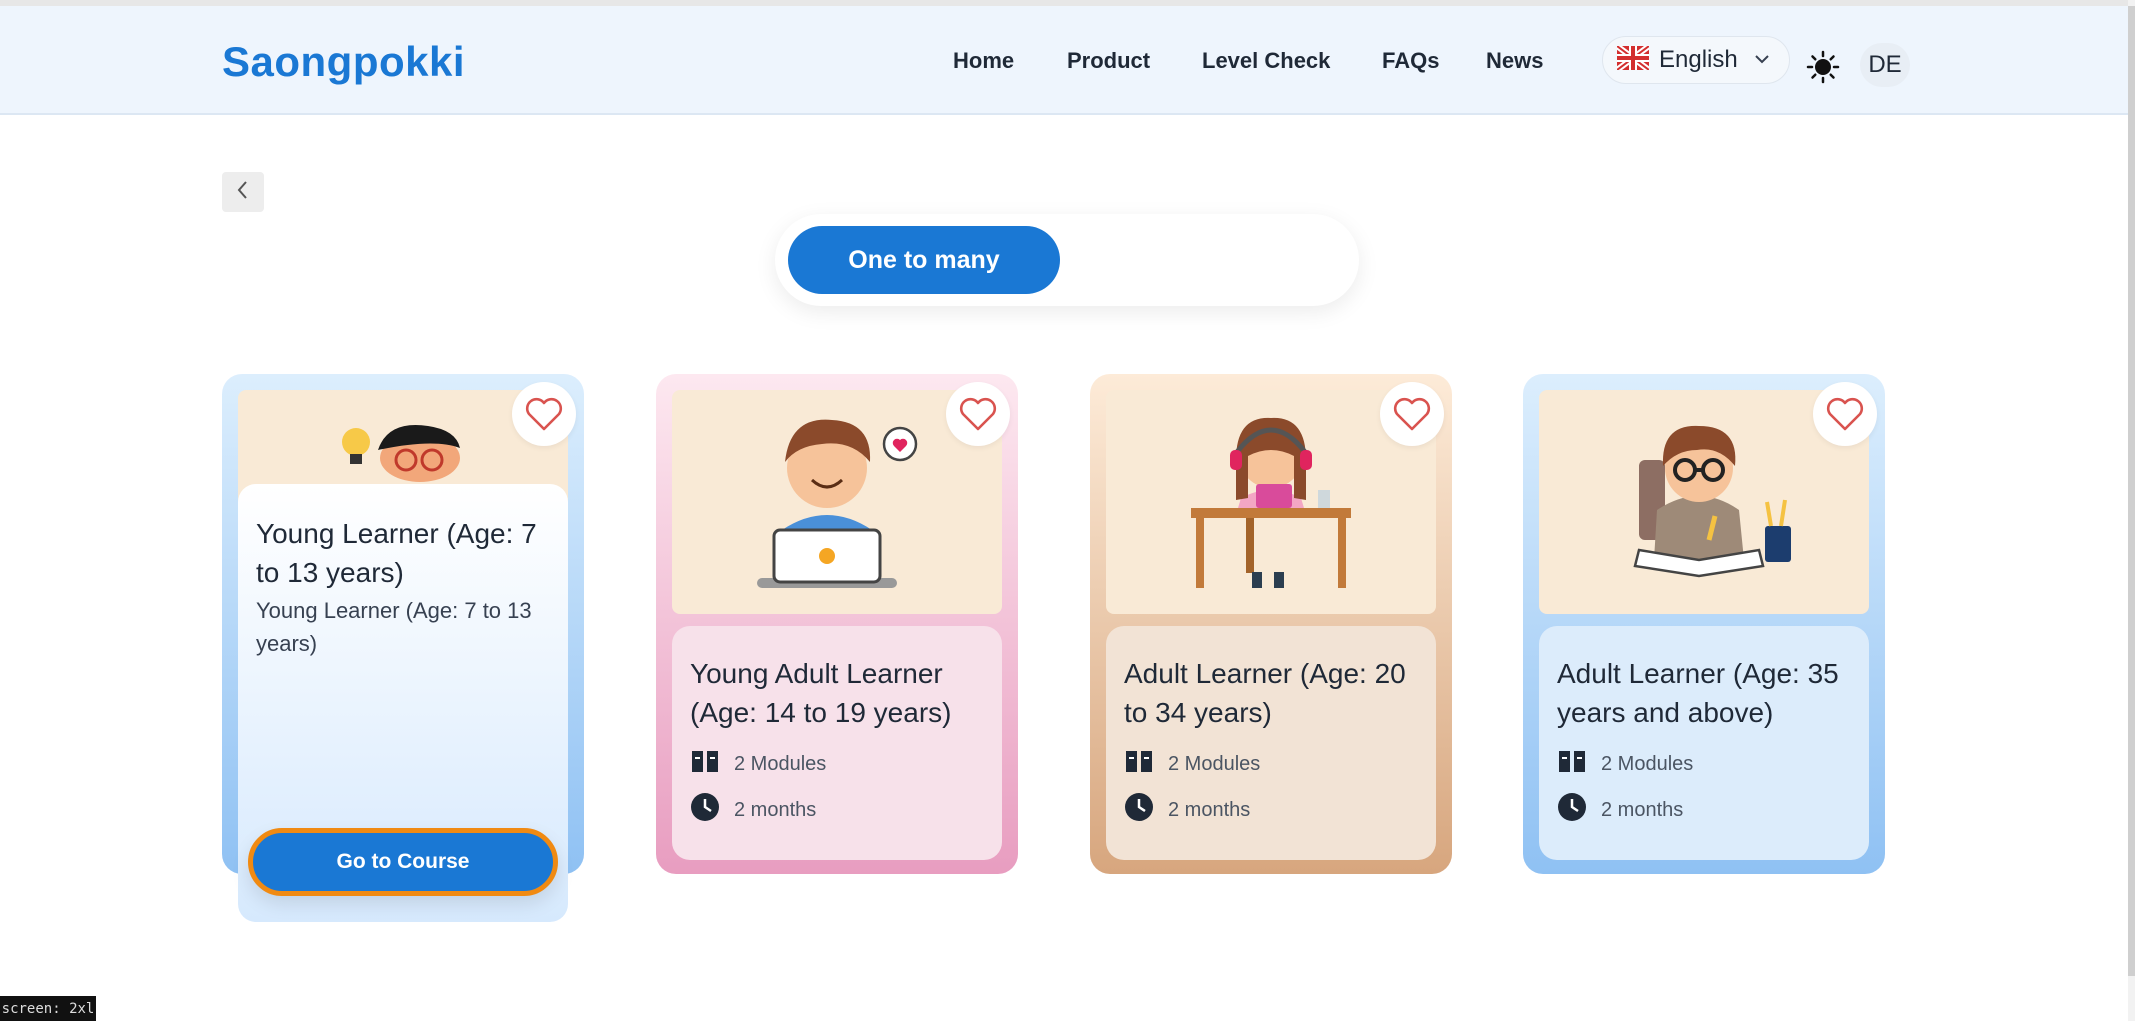  Describe the element at coordinates (48, 1008) in the screenshot. I see `screen-size-badge: screen: 2xl` at that location.